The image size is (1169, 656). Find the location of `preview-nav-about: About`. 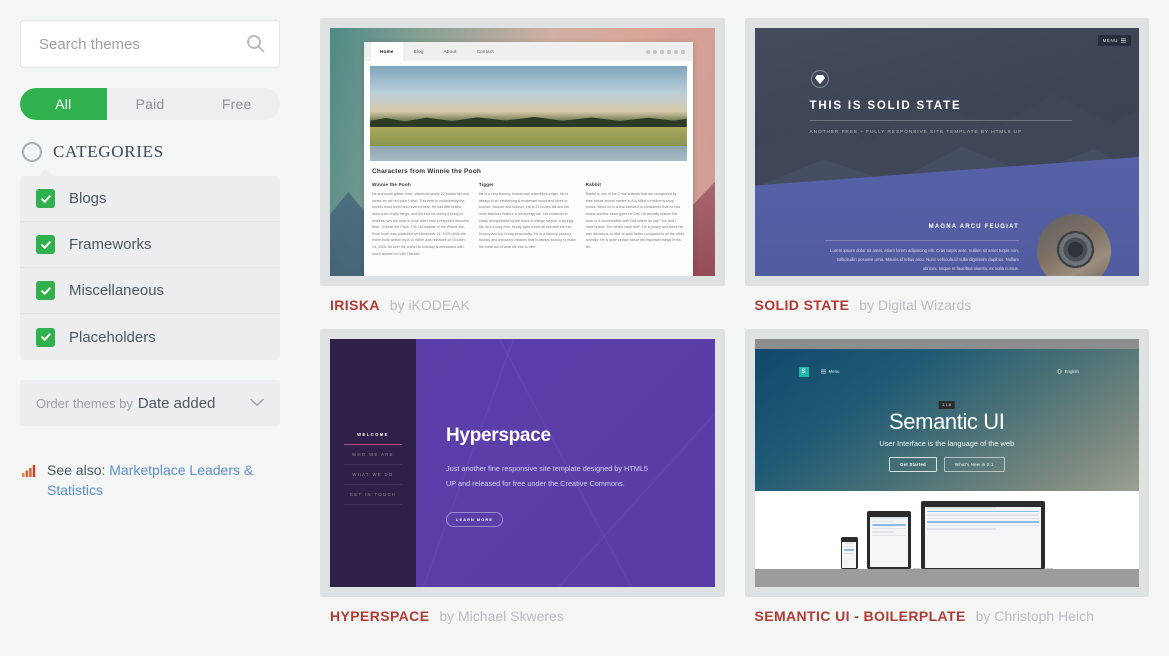

preview-nav-about: About is located at coordinates (450, 51).